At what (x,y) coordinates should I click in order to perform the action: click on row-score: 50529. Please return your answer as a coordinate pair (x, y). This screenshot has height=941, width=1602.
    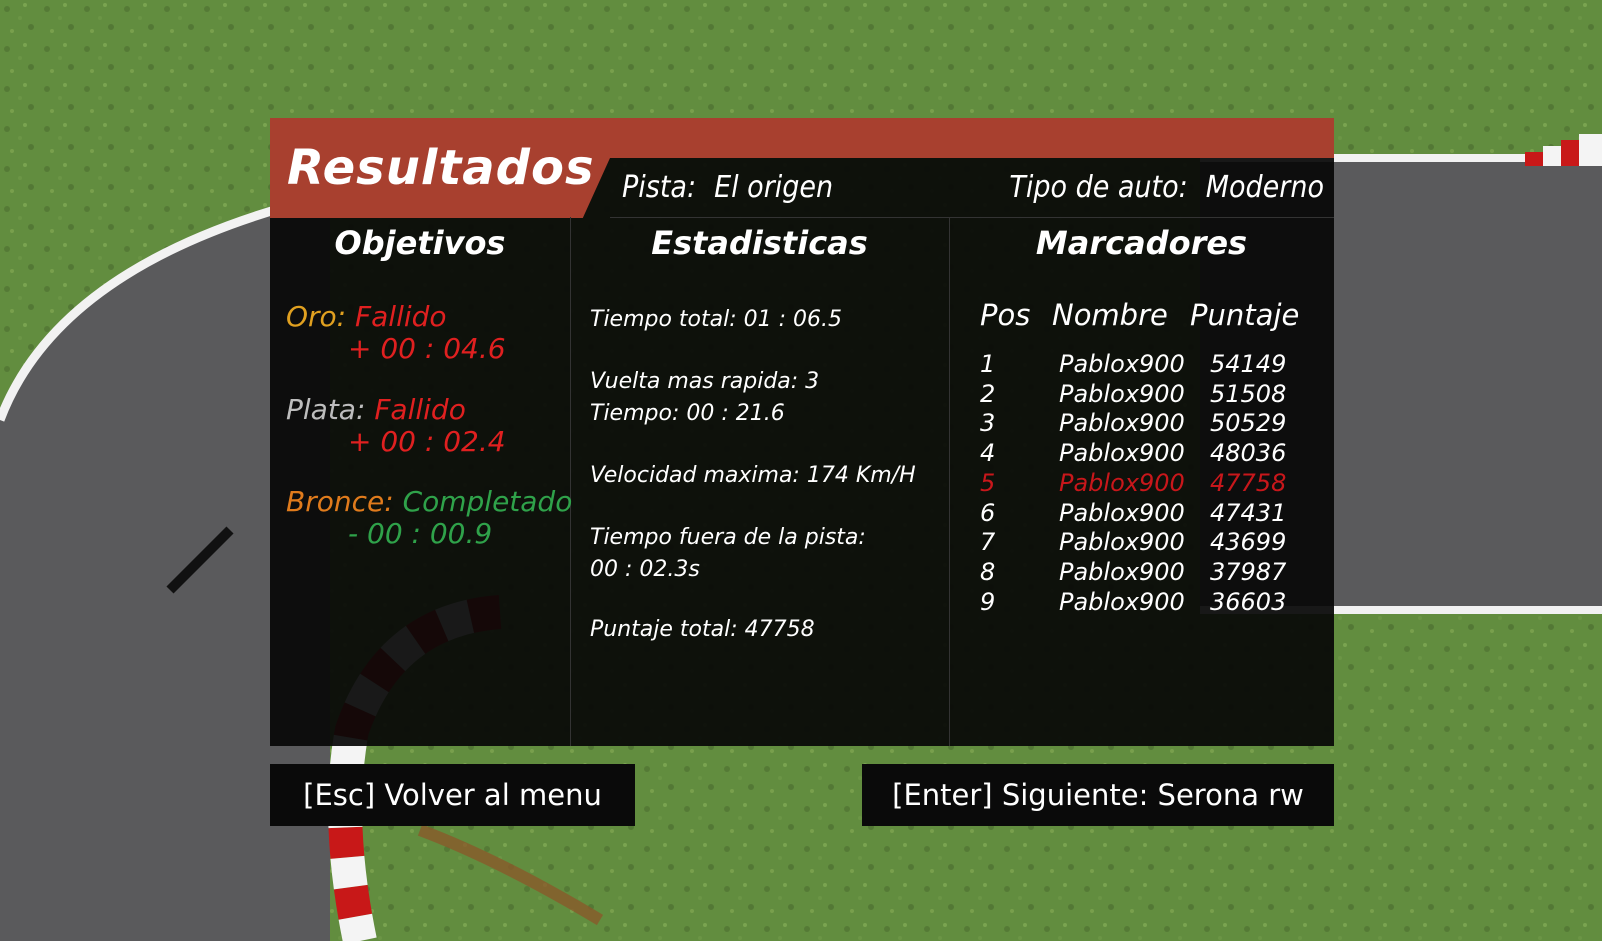
    Looking at the image, I should click on (1248, 423).